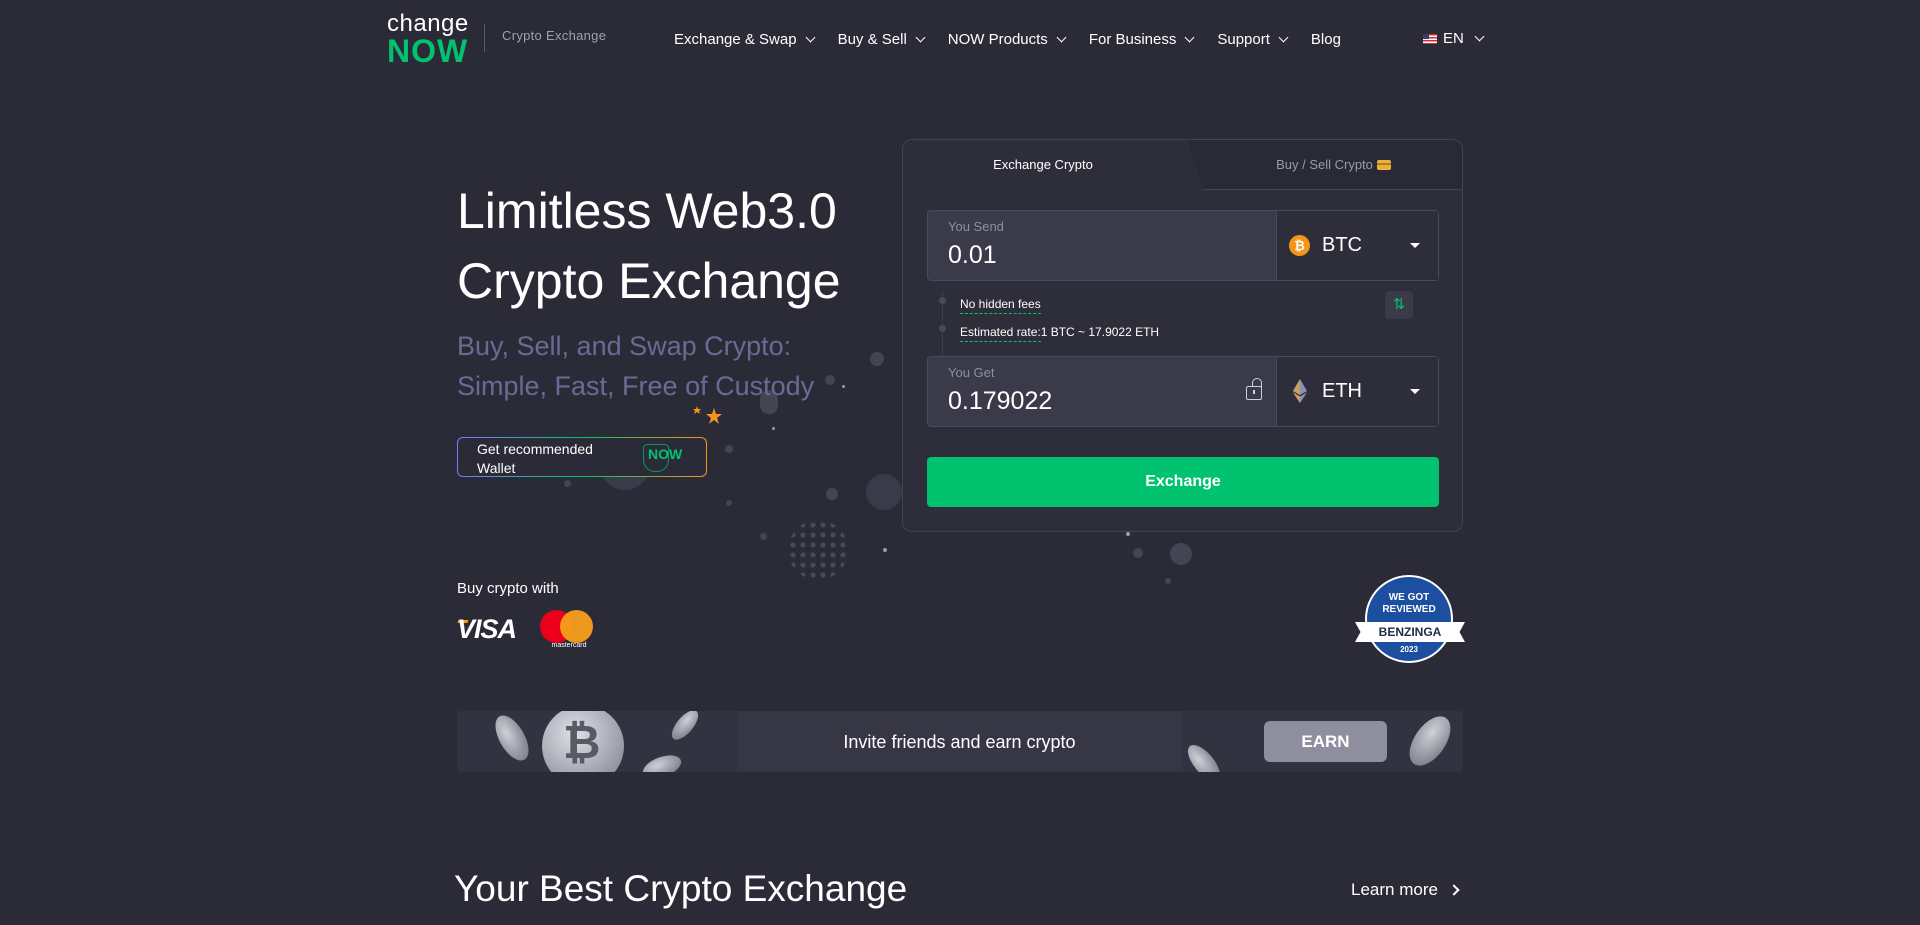 Image resolution: width=1920 pixels, height=925 pixels. Describe the element at coordinates (976, 226) in the screenshot. I see `send-label: You Send` at that location.